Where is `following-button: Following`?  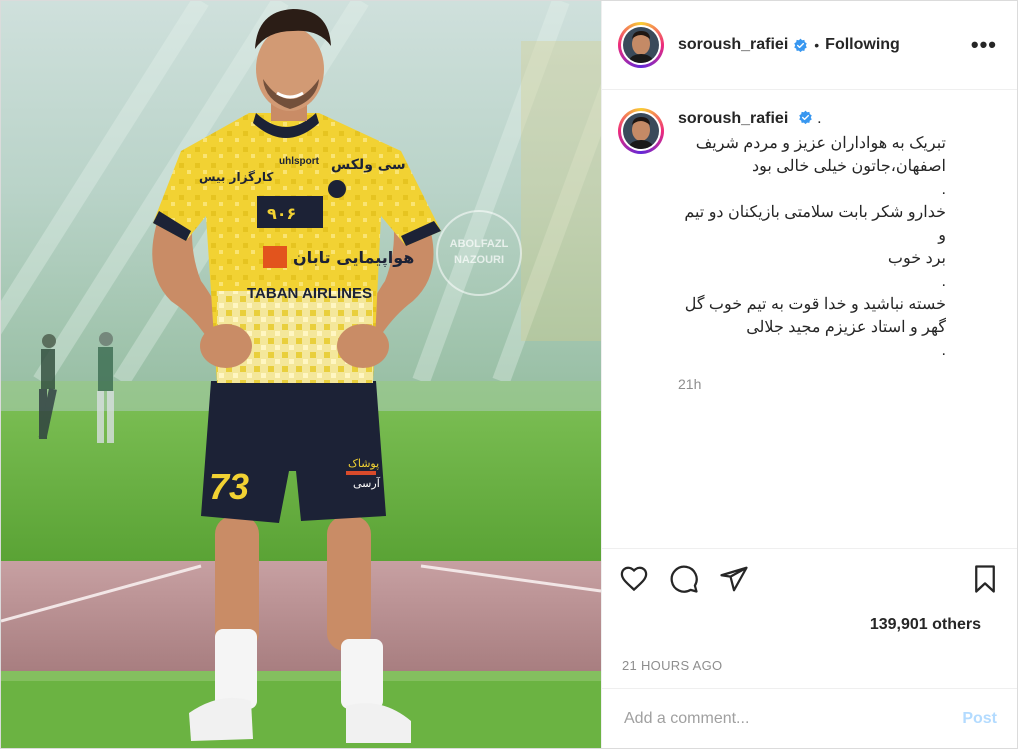 following-button: Following is located at coordinates (862, 45).